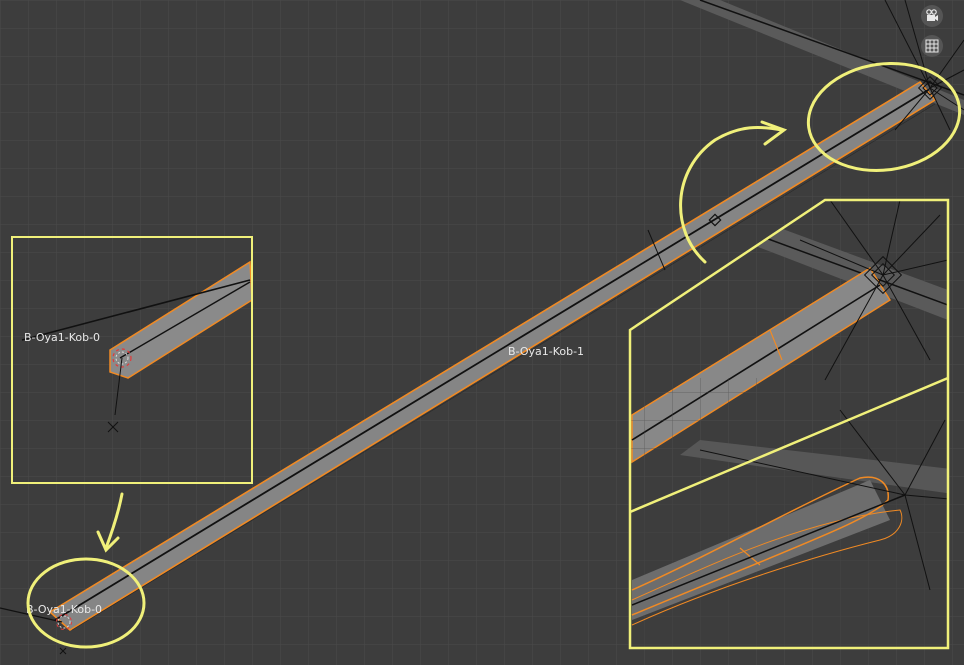  I want to click on bone-label-root-bottom: B-Oya1-Kob-0, so click(64, 609).